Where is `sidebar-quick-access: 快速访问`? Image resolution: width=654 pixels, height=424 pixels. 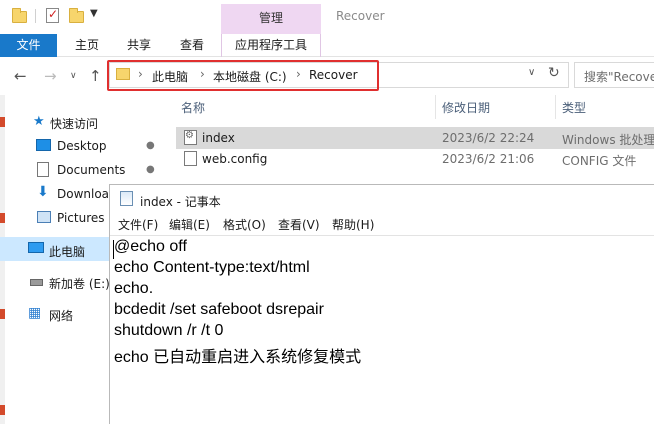 sidebar-quick-access: 快速访问 is located at coordinates (74, 123).